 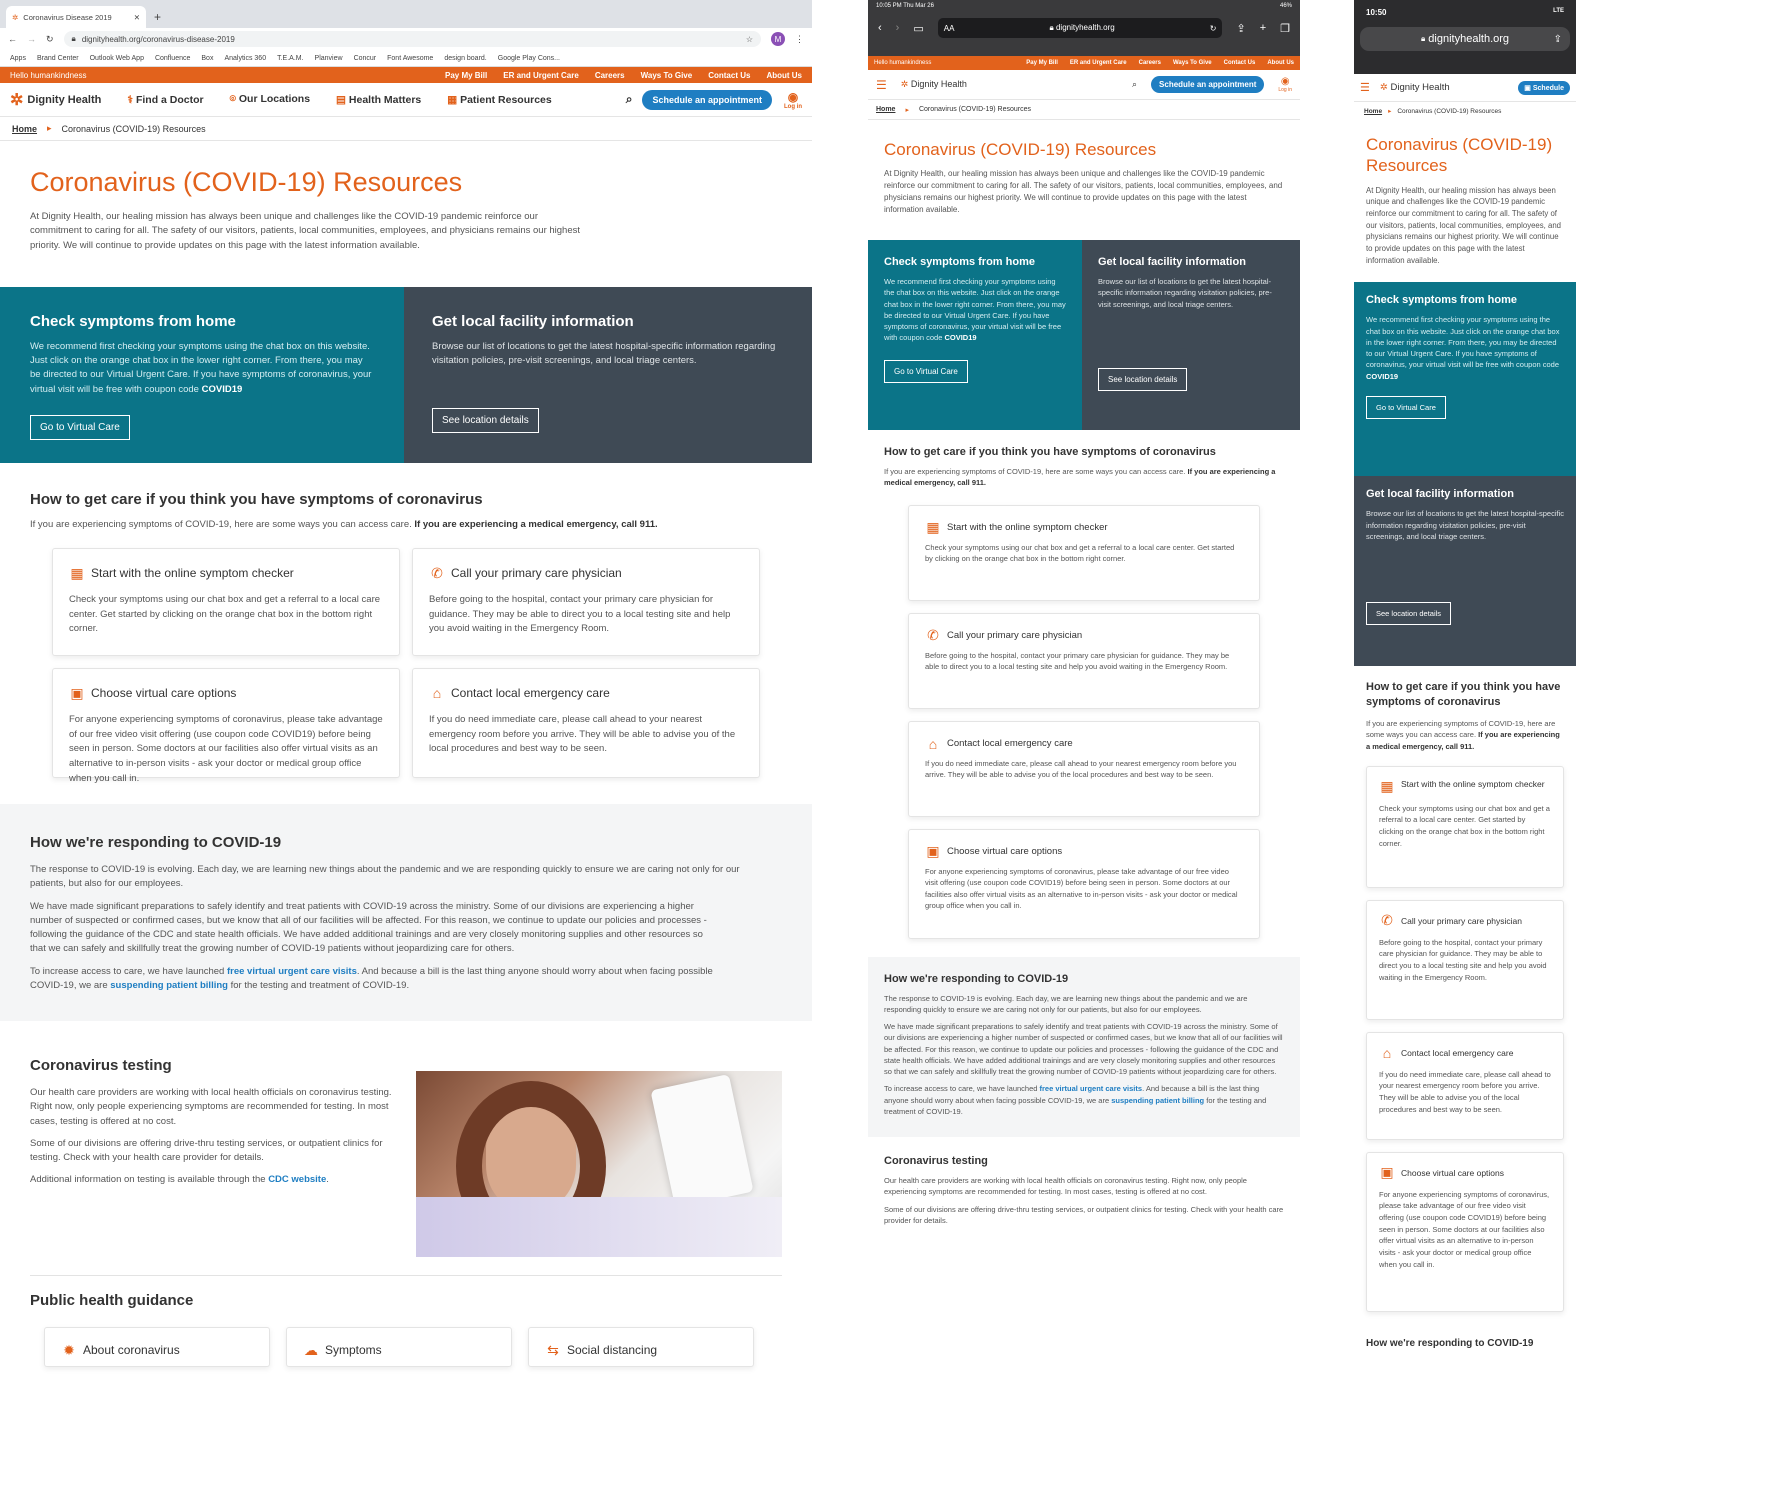 What do you see at coordinates (165, 100) in the screenshot?
I see `nav-find-doctor: ⚕ Find a Doctor` at bounding box center [165, 100].